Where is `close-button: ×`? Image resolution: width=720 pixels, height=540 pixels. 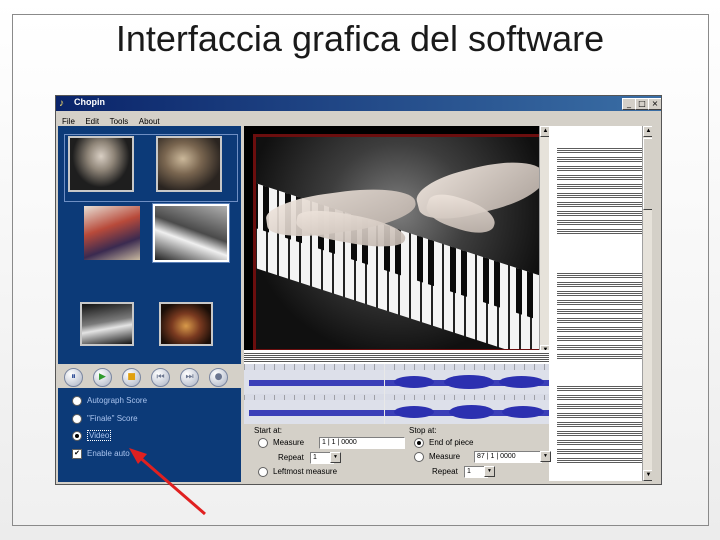 close-button: × is located at coordinates (654, 104).